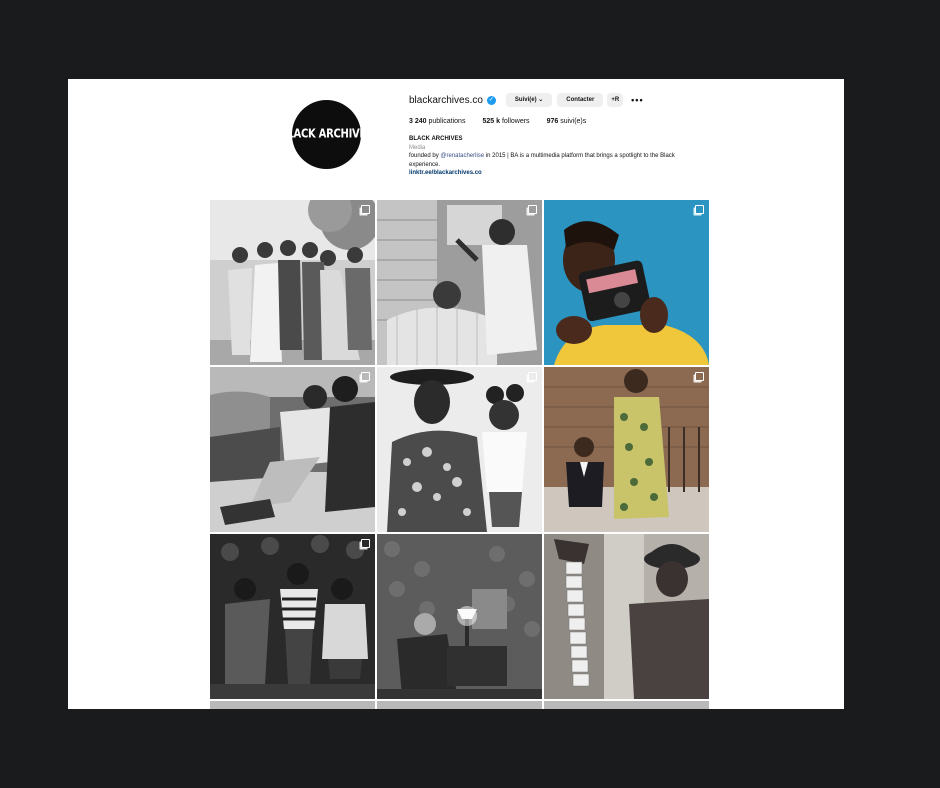  What do you see at coordinates (525, 100) in the screenshot?
I see `following-button-label: Suivi(e)` at bounding box center [525, 100].